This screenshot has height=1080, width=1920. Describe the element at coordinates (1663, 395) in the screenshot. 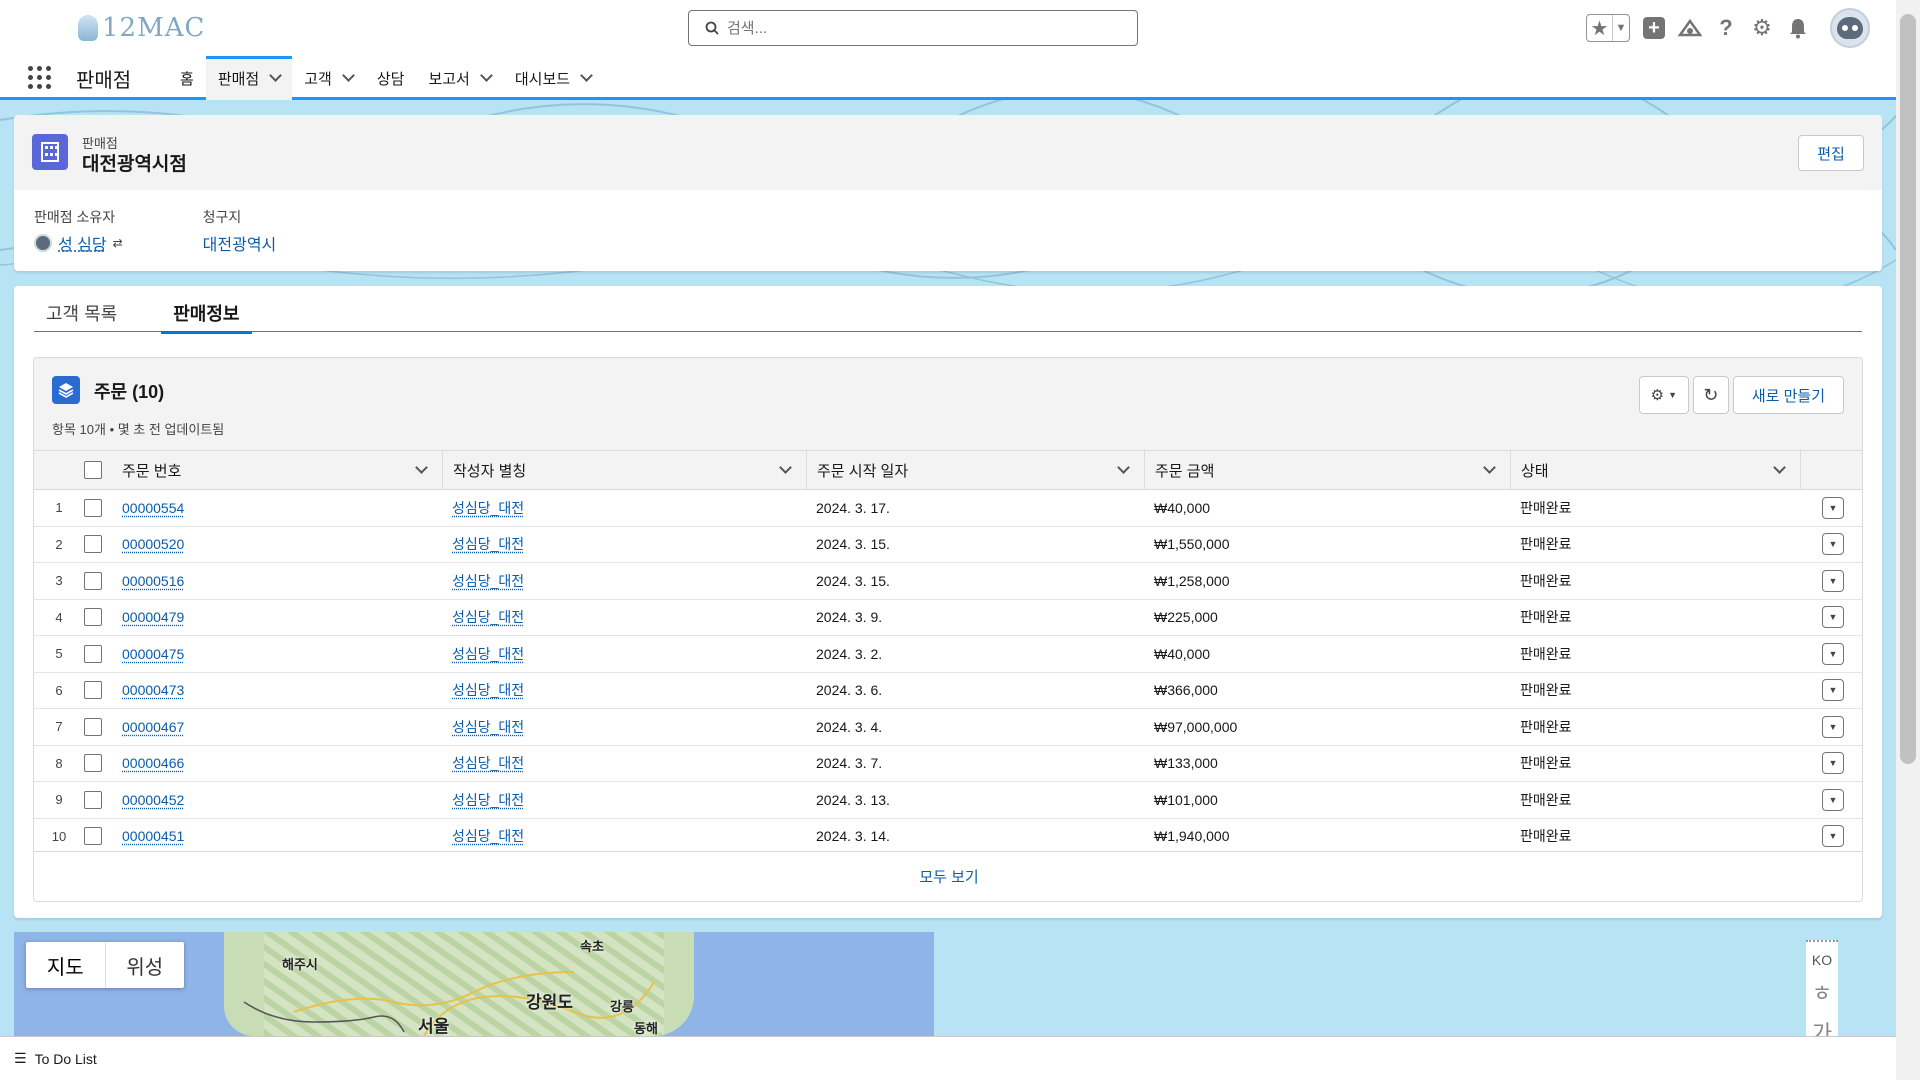

I see `list-settings-button: ⚙ ▼` at that location.